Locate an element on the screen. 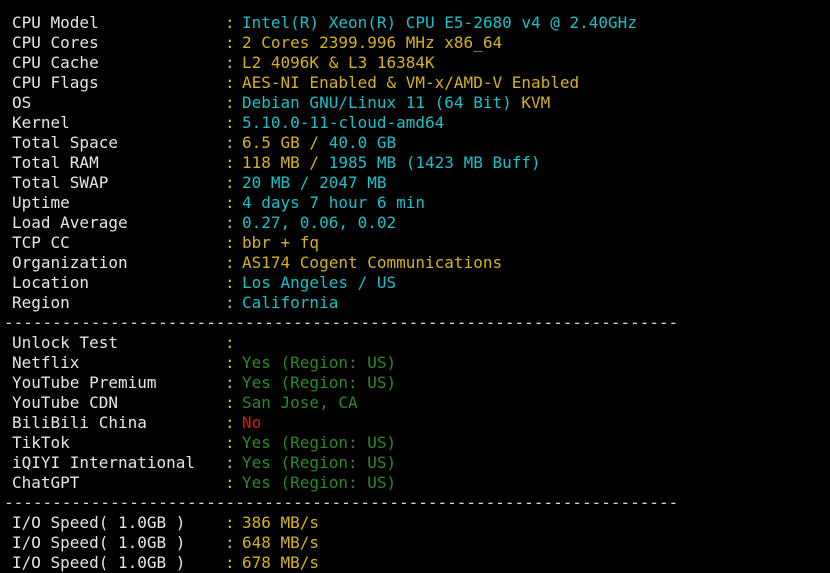  info-row-os: OS: Debian GNU/Linux 11 (64 Bit) KVM is located at coordinates (421, 103).